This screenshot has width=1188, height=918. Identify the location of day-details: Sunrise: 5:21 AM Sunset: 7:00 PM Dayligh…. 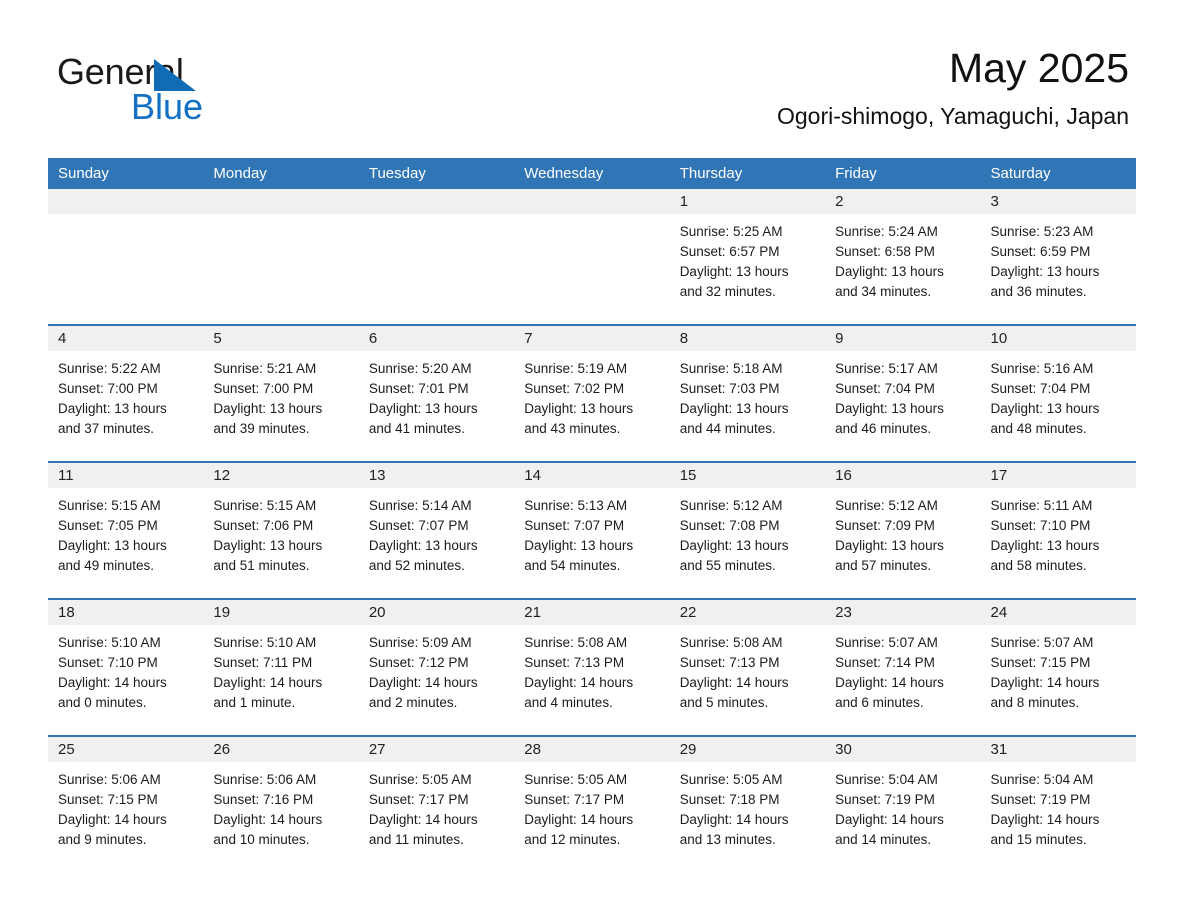
(280, 395).